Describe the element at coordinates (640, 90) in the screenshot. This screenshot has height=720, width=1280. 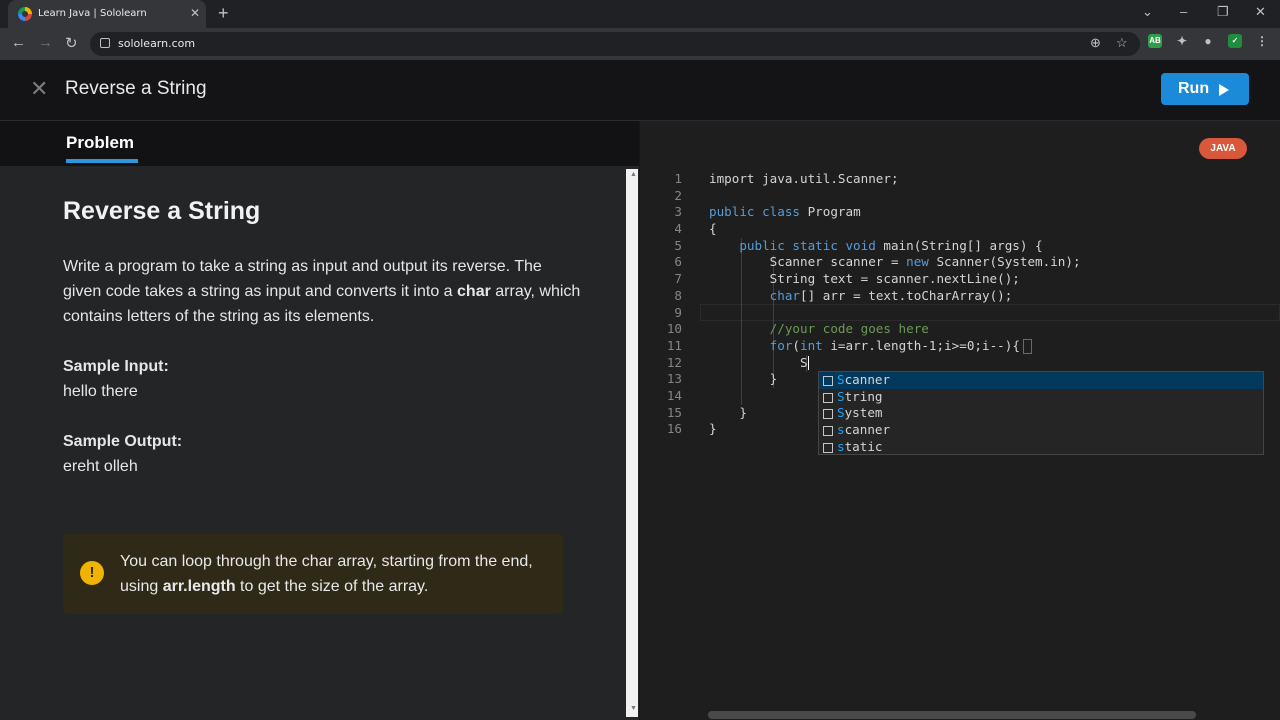
I see `lesson-header: ✕ Reverse a String Run` at that location.